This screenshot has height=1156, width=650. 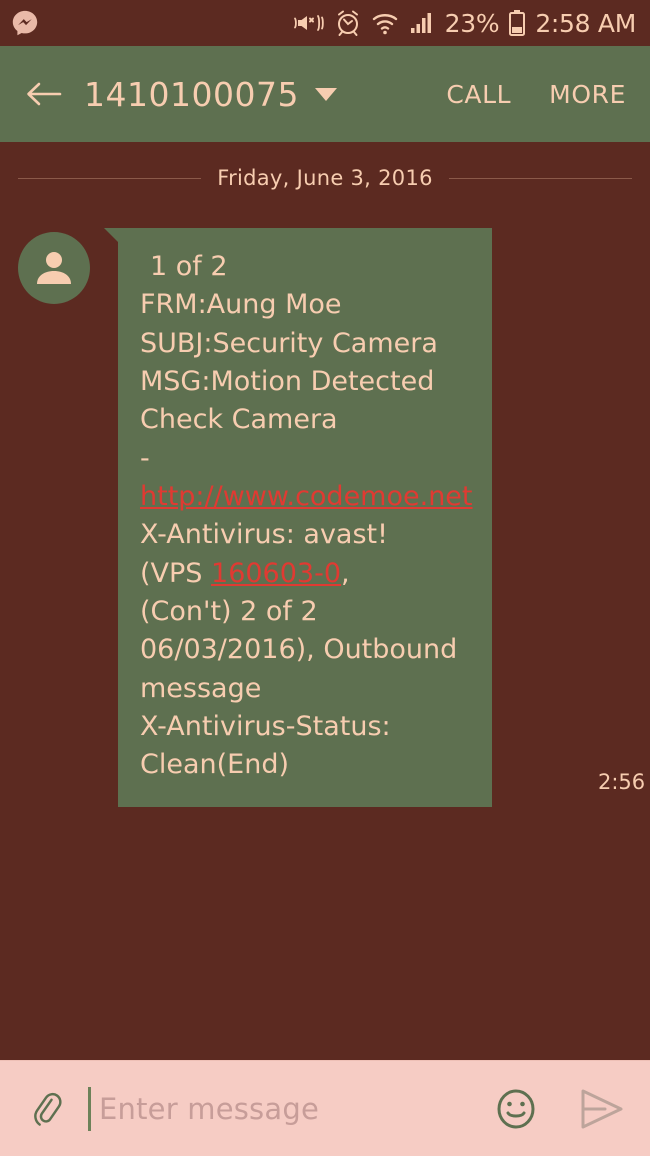 What do you see at coordinates (540, 178) in the screenshot?
I see `divider-line-right` at bounding box center [540, 178].